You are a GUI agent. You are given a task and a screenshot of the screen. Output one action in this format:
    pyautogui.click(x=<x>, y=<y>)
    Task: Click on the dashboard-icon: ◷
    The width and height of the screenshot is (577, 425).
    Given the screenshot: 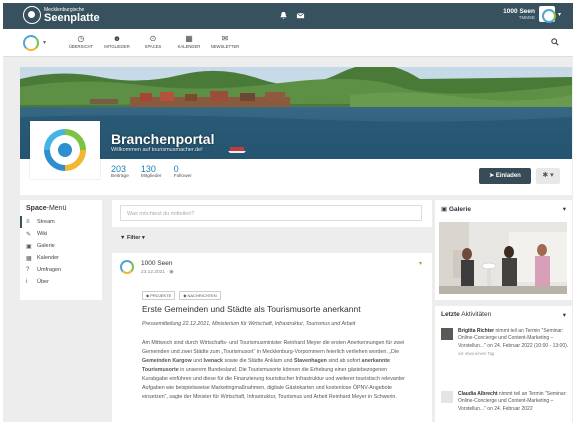 What is the action you would take?
    pyautogui.click(x=81, y=38)
    